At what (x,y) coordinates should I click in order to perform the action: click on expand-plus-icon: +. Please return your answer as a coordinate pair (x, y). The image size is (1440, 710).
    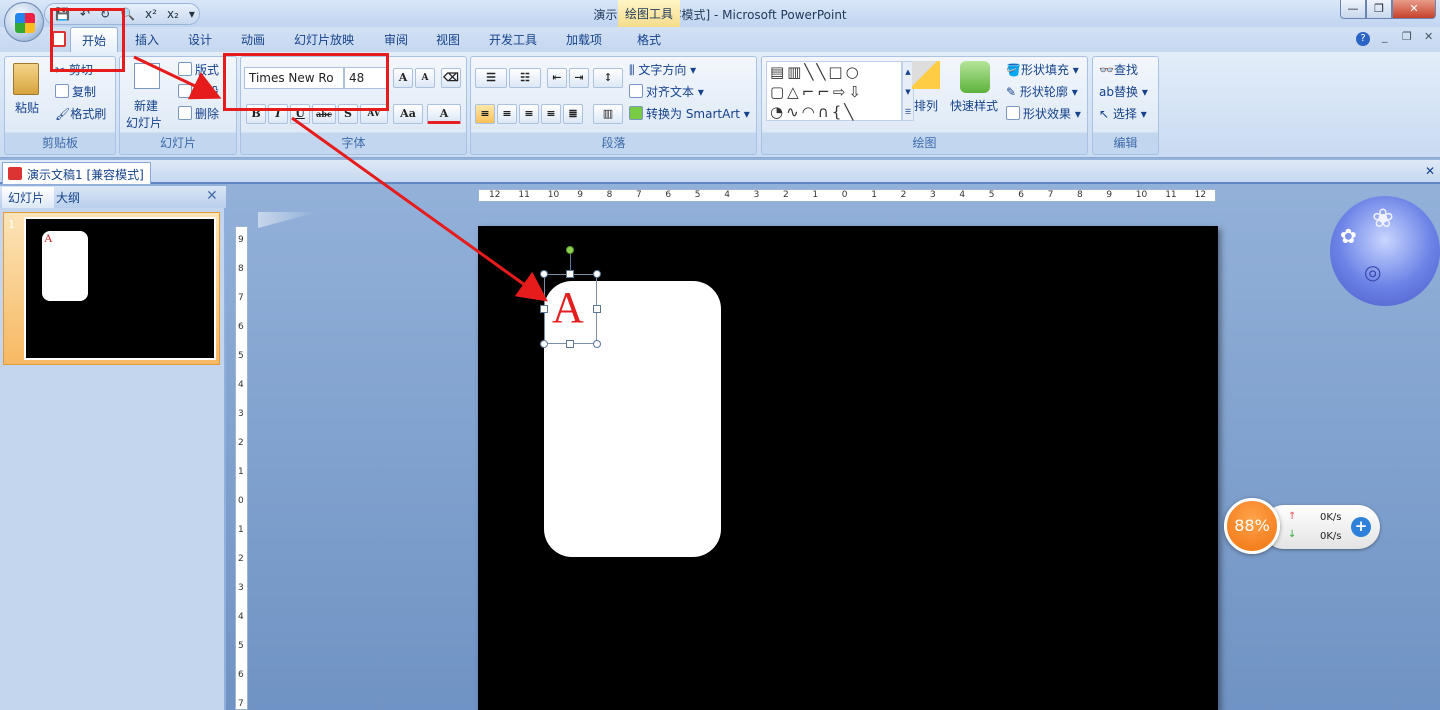
    Looking at the image, I should click on (1361, 527).